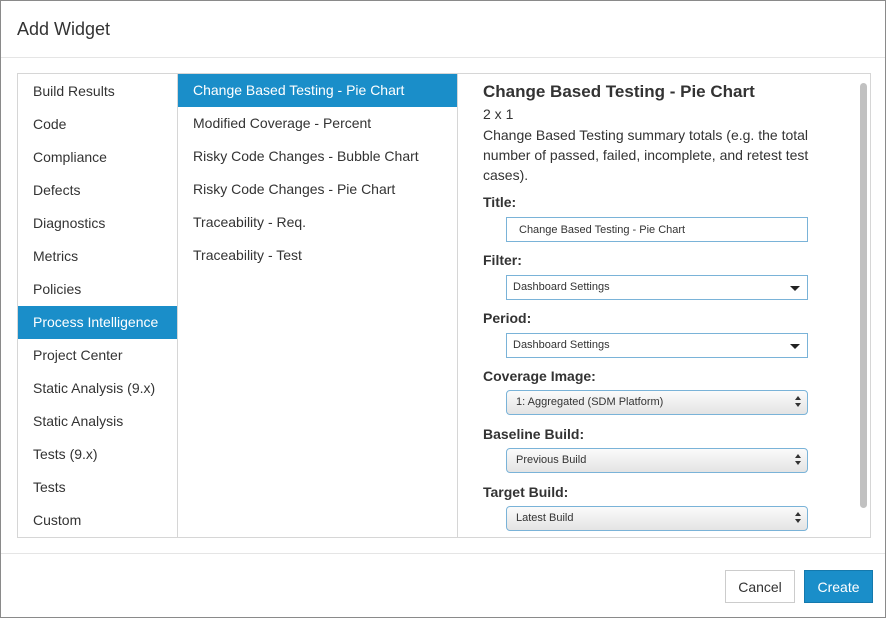  I want to click on category-item-policies: Policies, so click(97, 289).